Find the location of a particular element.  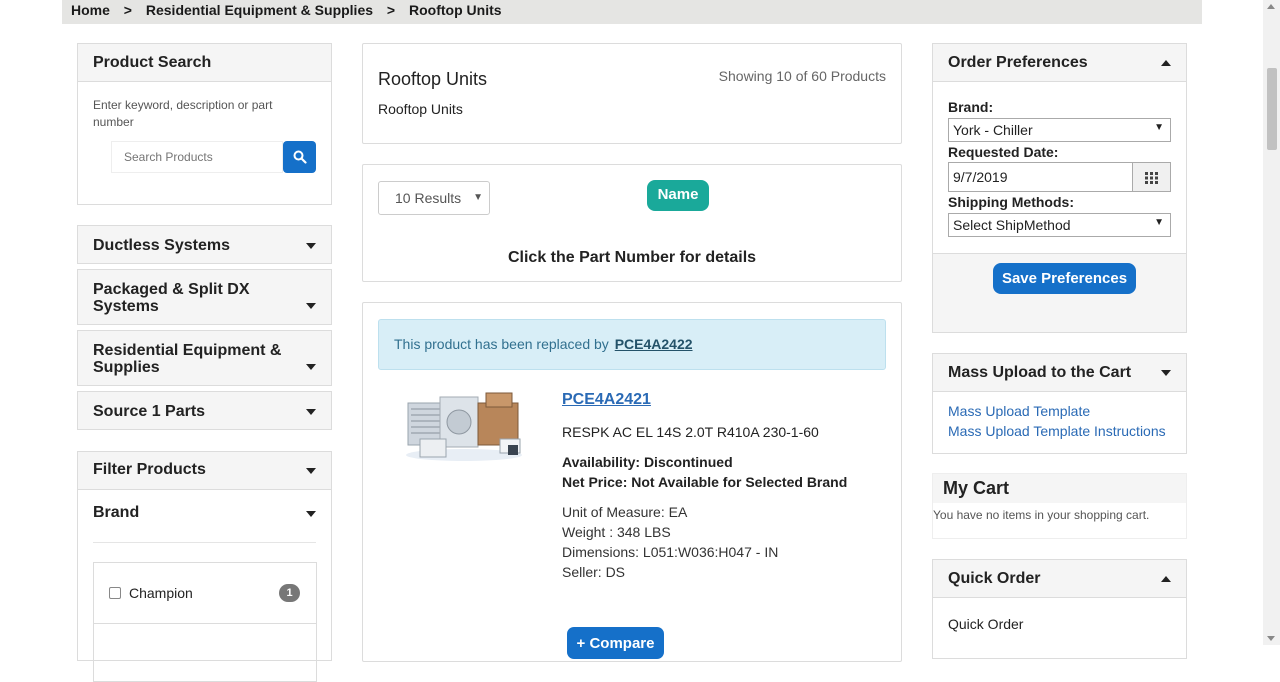

quick-order-header: Quick Order is located at coordinates (1059, 579).